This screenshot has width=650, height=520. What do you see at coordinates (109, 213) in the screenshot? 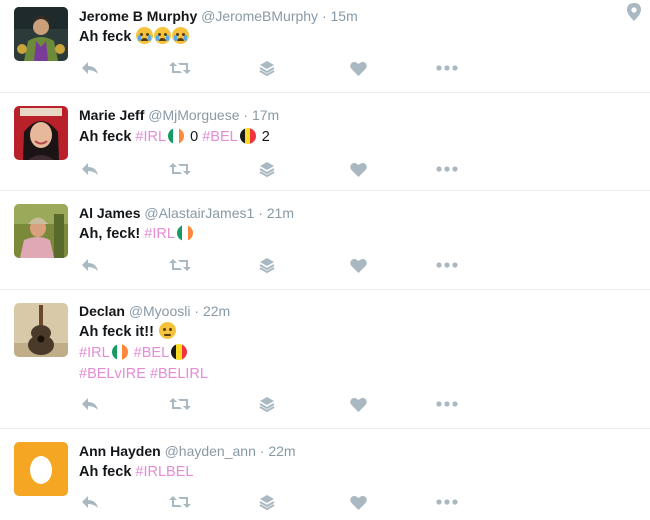
I see `author-name: Al James` at bounding box center [109, 213].